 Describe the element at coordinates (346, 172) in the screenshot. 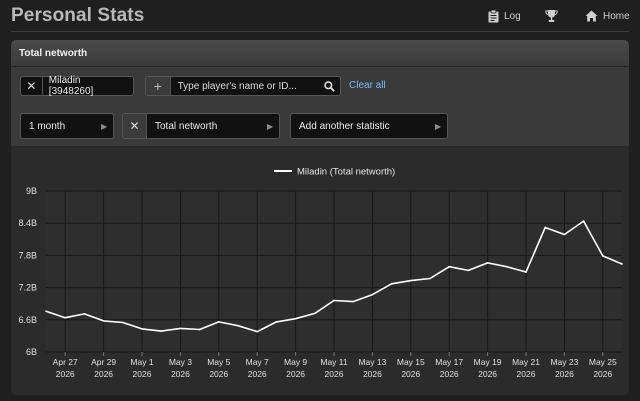

I see `legend-label: Miladin (Total networth)` at that location.